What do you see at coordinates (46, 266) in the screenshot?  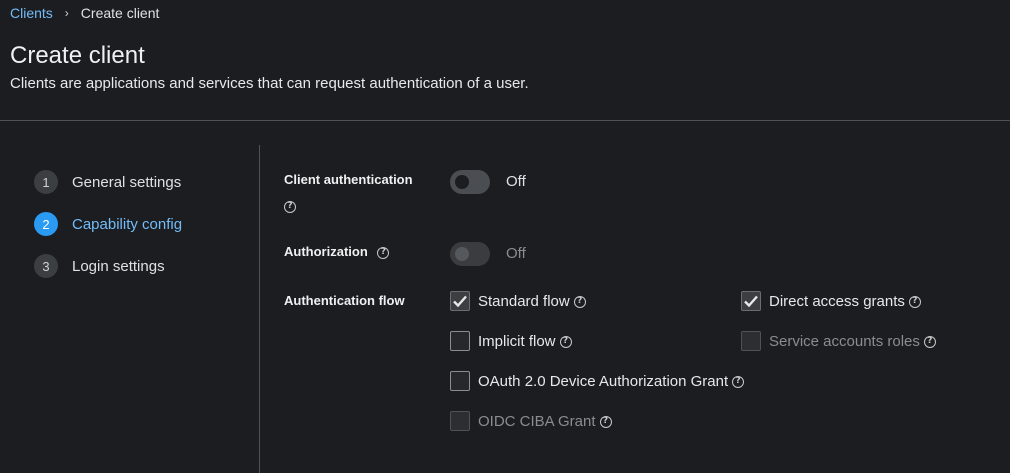 I see `step-number: 3` at bounding box center [46, 266].